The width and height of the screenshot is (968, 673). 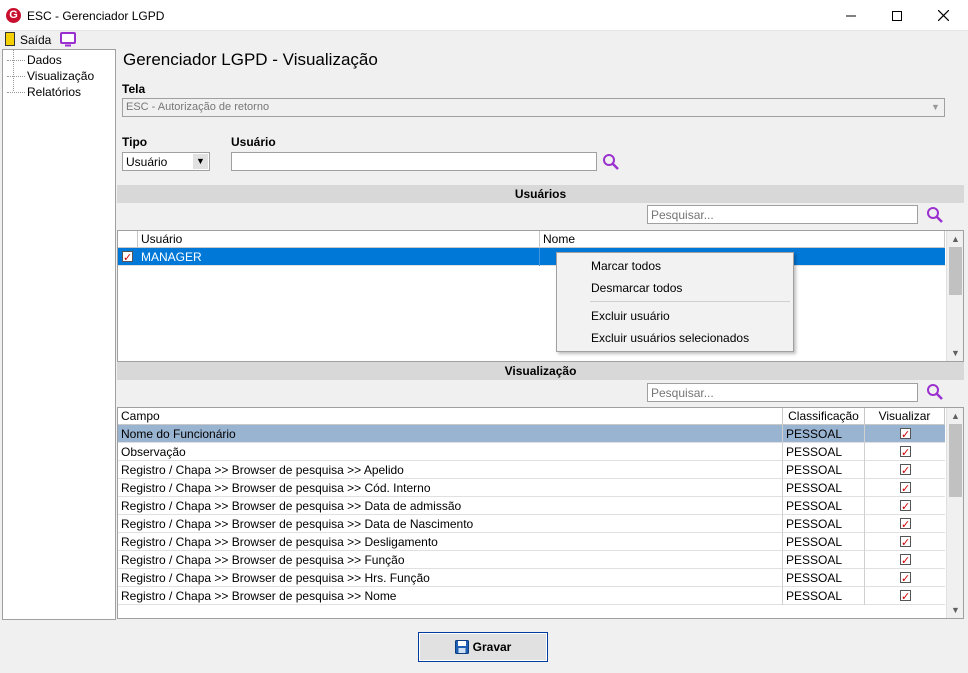 I want to click on tela-select: ESC - Autorização de retorno ▼, so click(x=533, y=107).